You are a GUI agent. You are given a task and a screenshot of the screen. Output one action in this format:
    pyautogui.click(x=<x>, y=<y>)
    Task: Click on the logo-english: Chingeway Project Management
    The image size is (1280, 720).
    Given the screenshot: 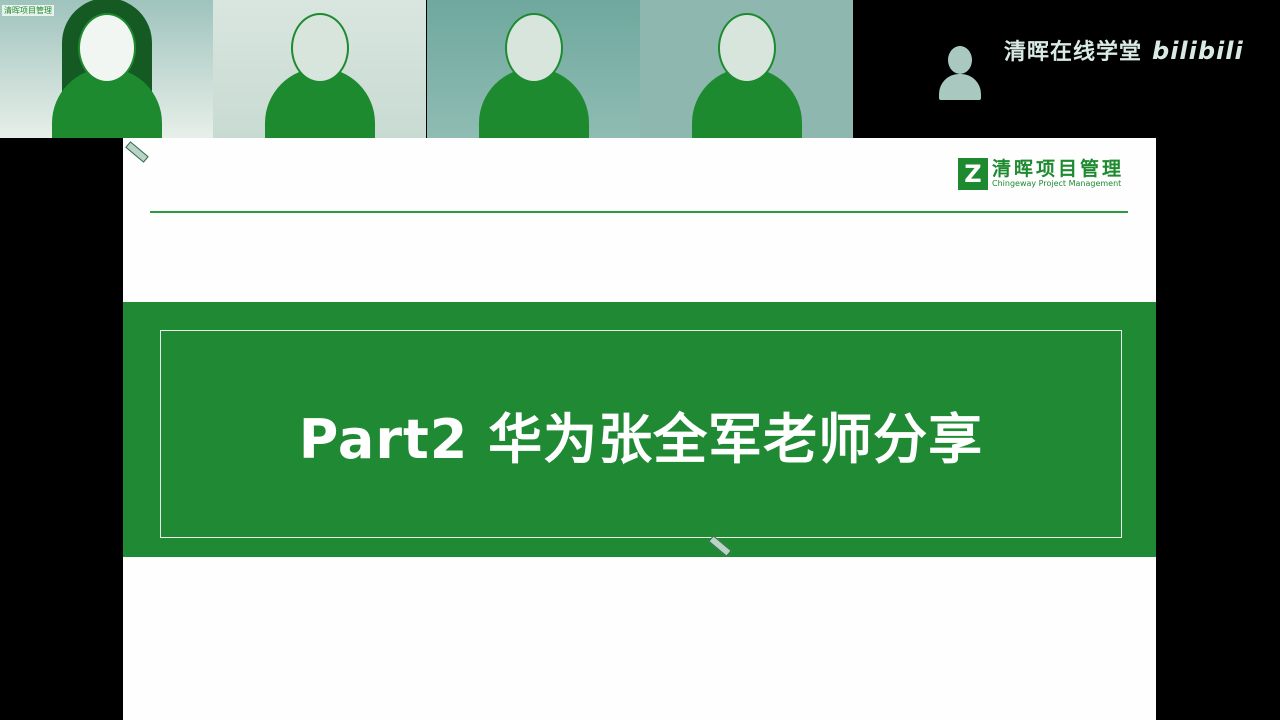 What is the action you would take?
    pyautogui.click(x=1057, y=183)
    